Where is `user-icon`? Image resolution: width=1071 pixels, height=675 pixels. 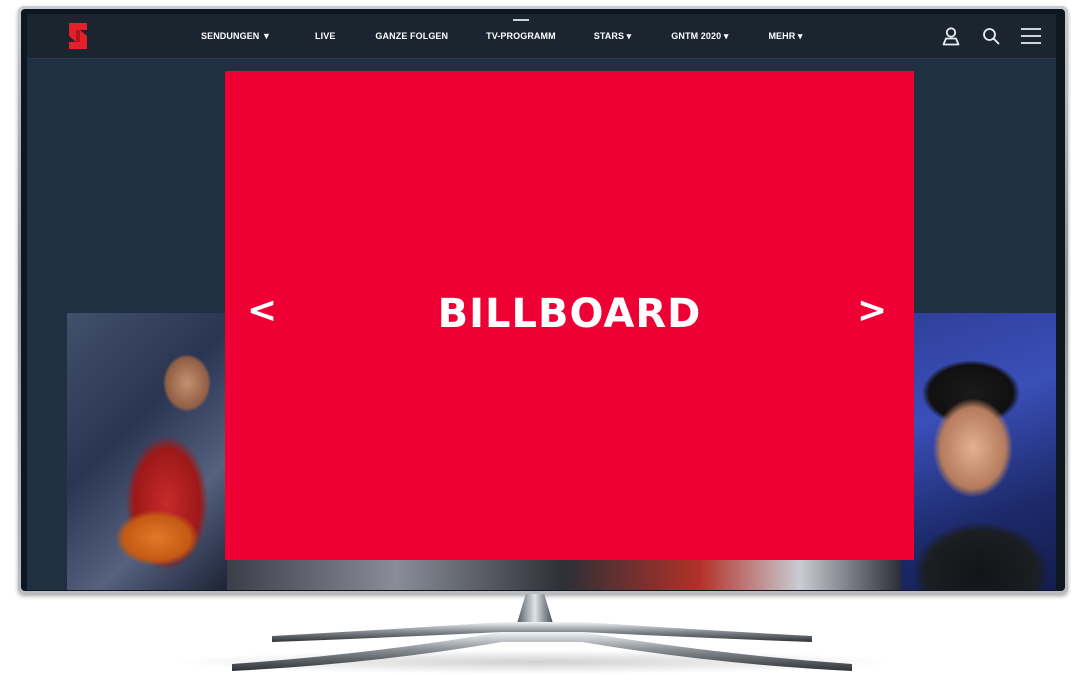 user-icon is located at coordinates (951, 36).